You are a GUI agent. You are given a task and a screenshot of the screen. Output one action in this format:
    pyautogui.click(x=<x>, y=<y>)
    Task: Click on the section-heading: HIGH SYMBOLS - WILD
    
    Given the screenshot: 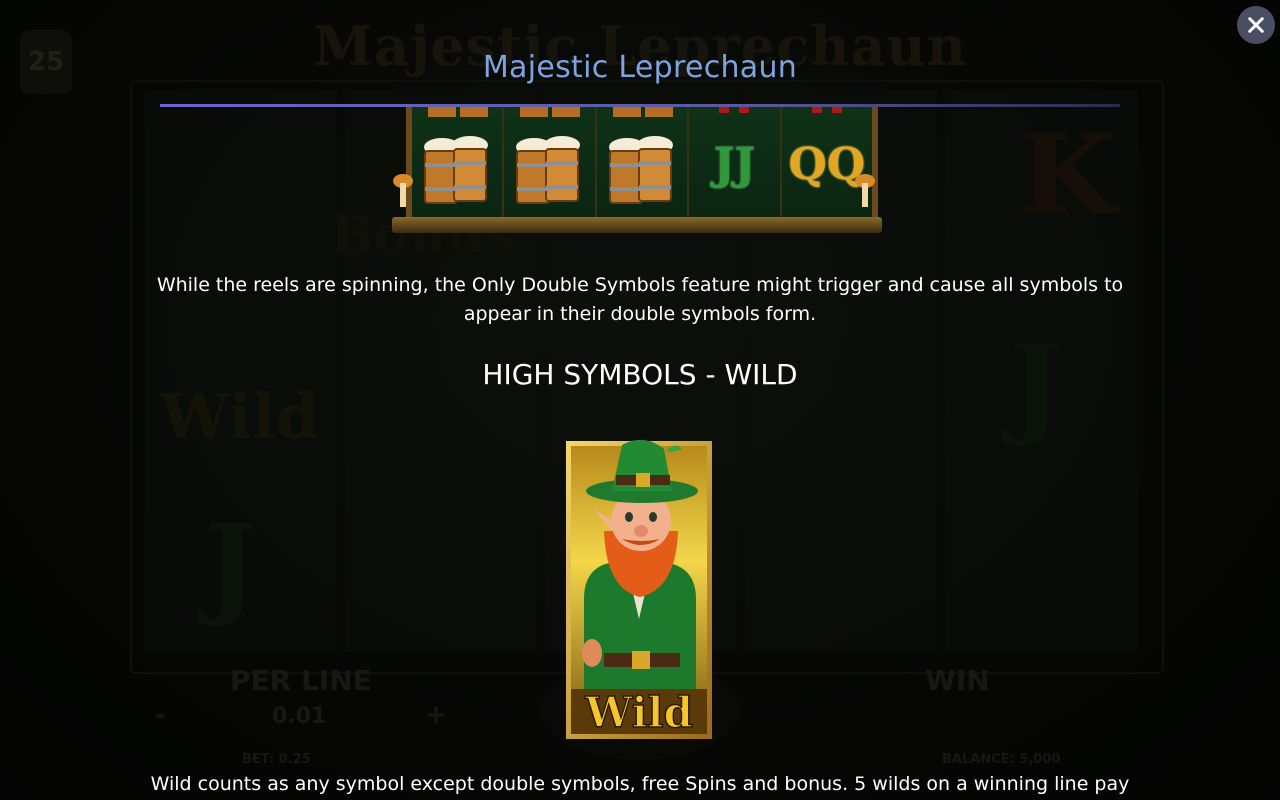 What is the action you would take?
    pyautogui.click(x=640, y=374)
    